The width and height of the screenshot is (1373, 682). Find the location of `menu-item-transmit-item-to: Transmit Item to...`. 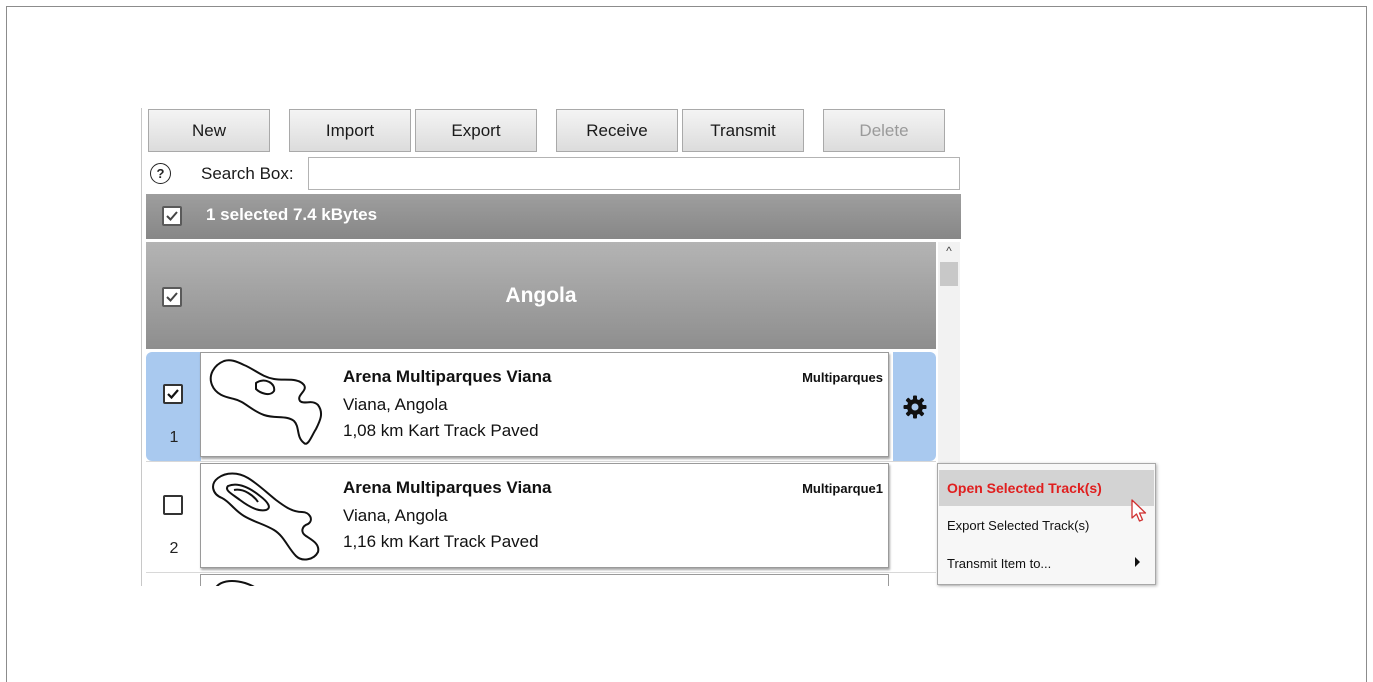

menu-item-transmit-item-to: Transmit Item to... is located at coordinates (1046, 563).